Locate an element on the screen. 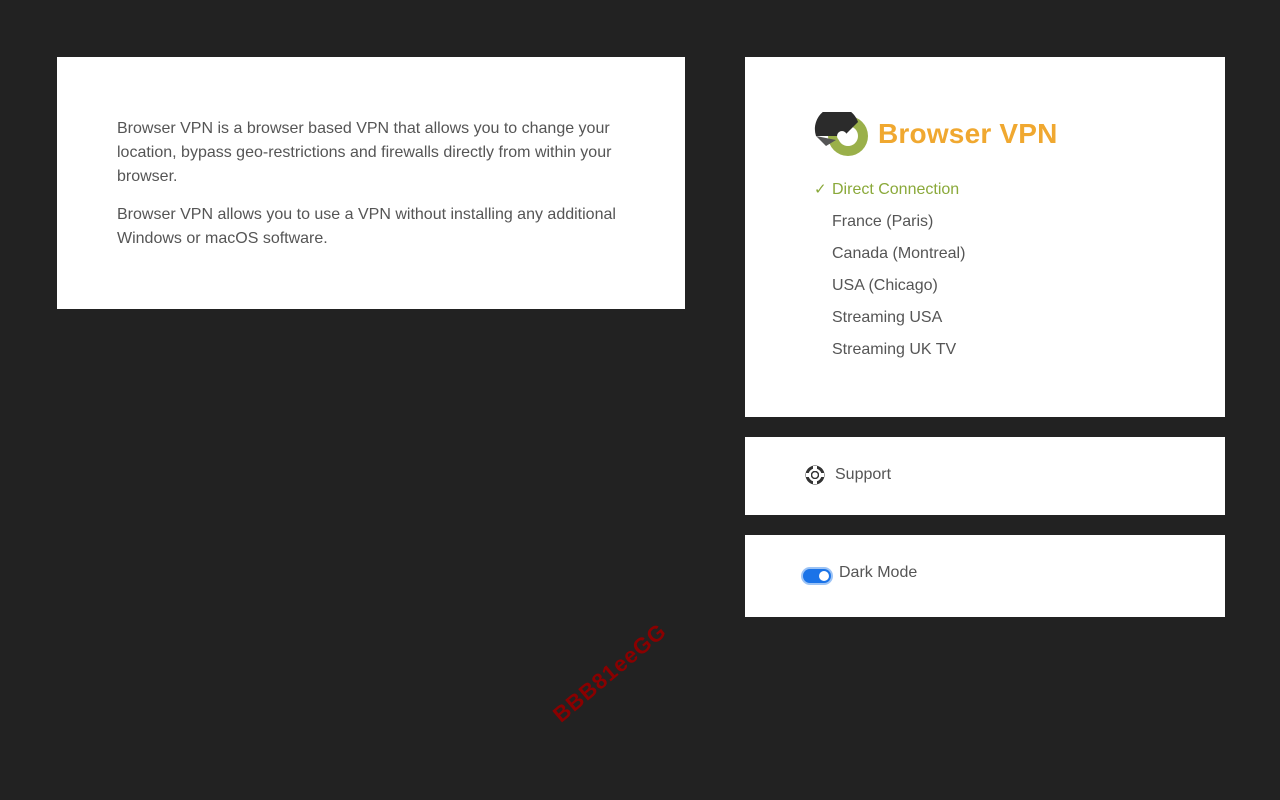  server-label: Canada (Montreal) is located at coordinates (899, 253).